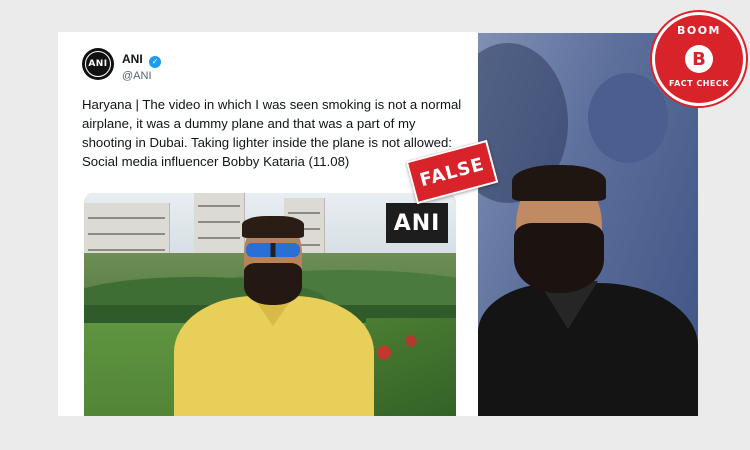 The width and height of the screenshot is (750, 450). I want to click on person-sunglasses, so click(273, 250).